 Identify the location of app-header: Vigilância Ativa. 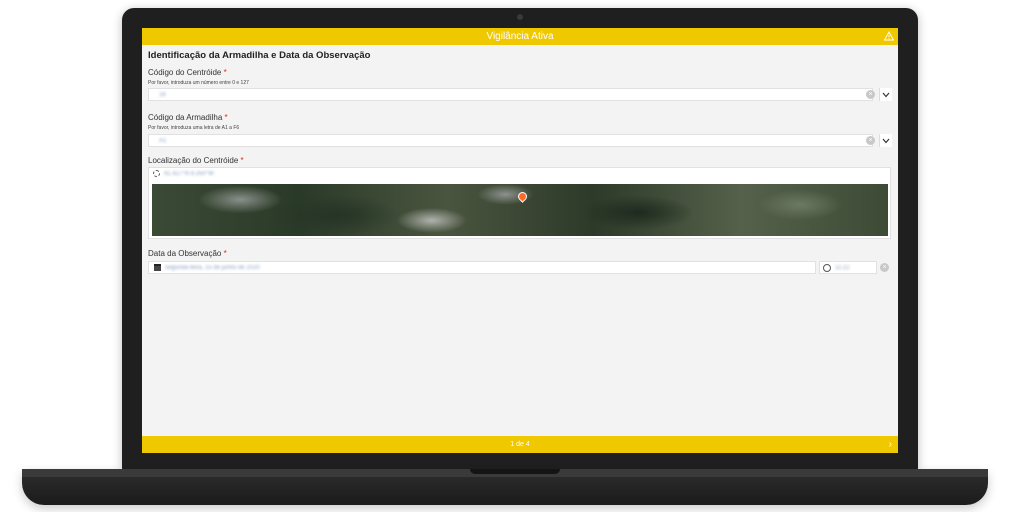
(520, 36).